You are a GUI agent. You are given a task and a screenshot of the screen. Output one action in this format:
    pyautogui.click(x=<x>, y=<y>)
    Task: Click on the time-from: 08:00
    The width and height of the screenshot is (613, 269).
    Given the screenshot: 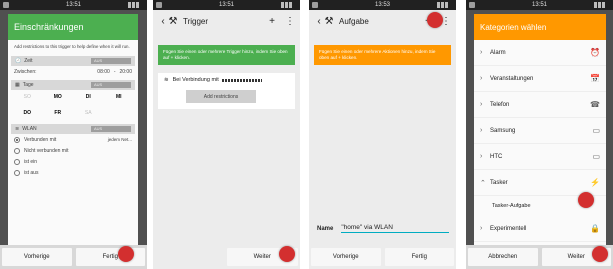 What is the action you would take?
    pyautogui.click(x=103, y=72)
    